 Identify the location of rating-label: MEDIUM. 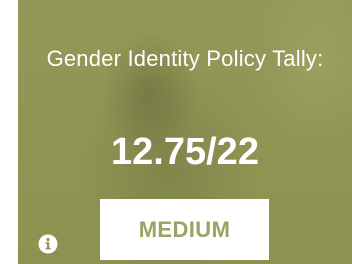
(184, 229).